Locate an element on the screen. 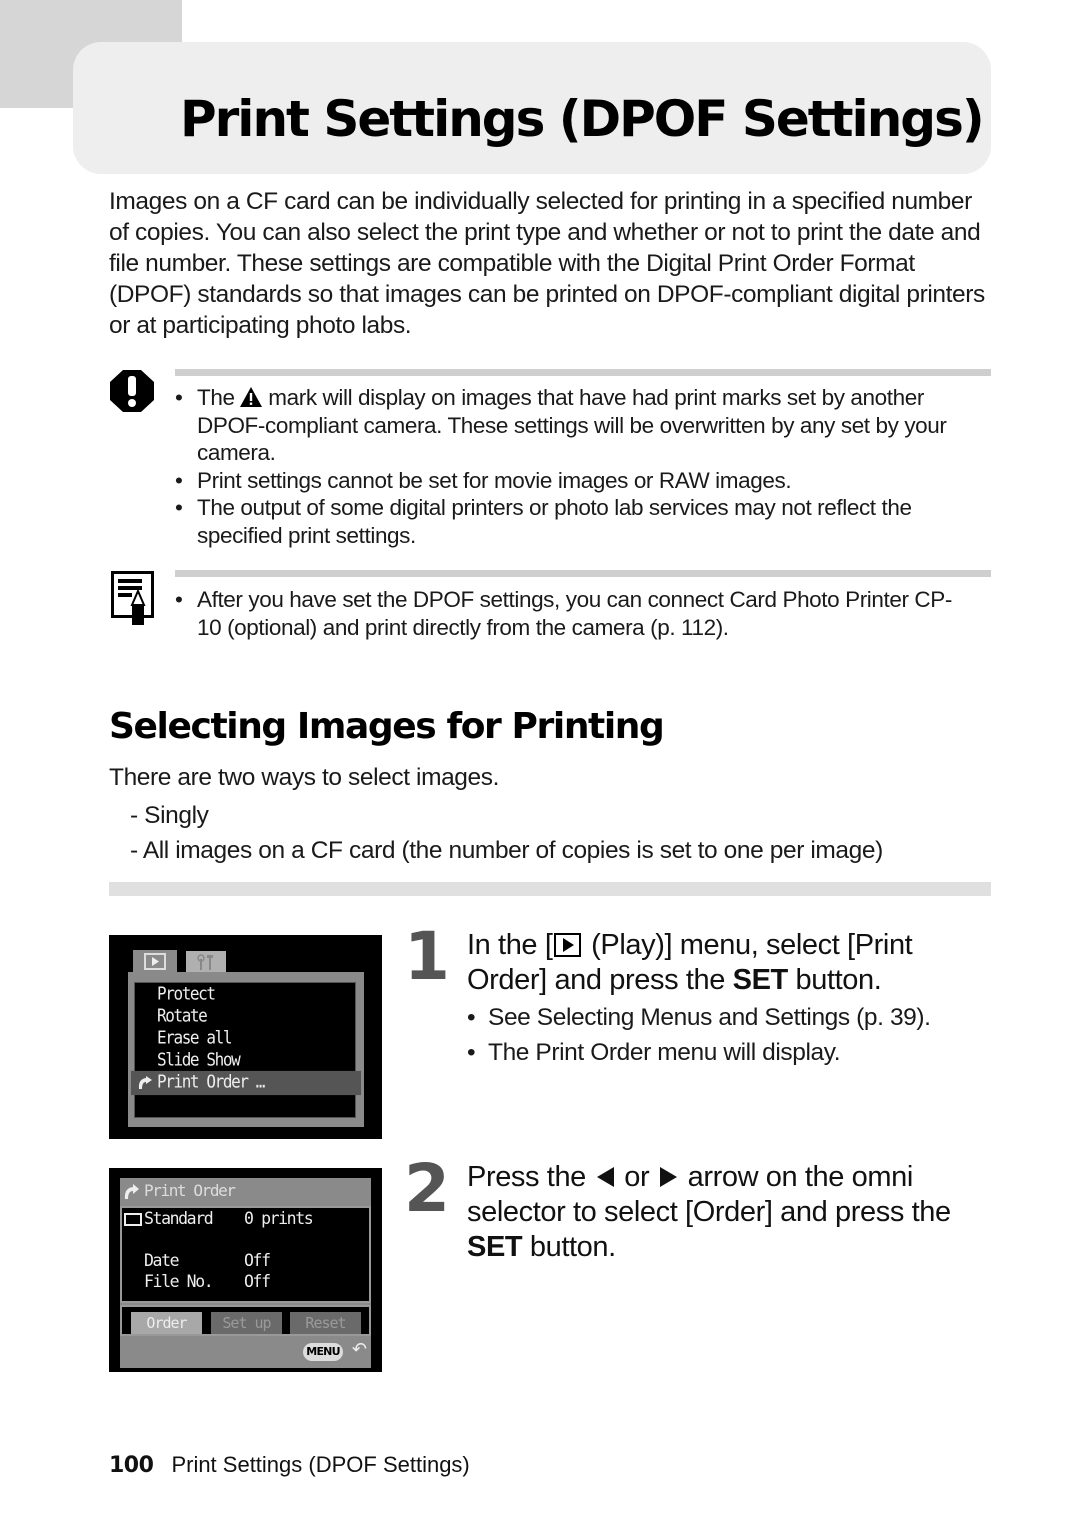 This screenshot has width=1080, height=1529. menu-button-glyph: MENU is located at coordinates (323, 1352).